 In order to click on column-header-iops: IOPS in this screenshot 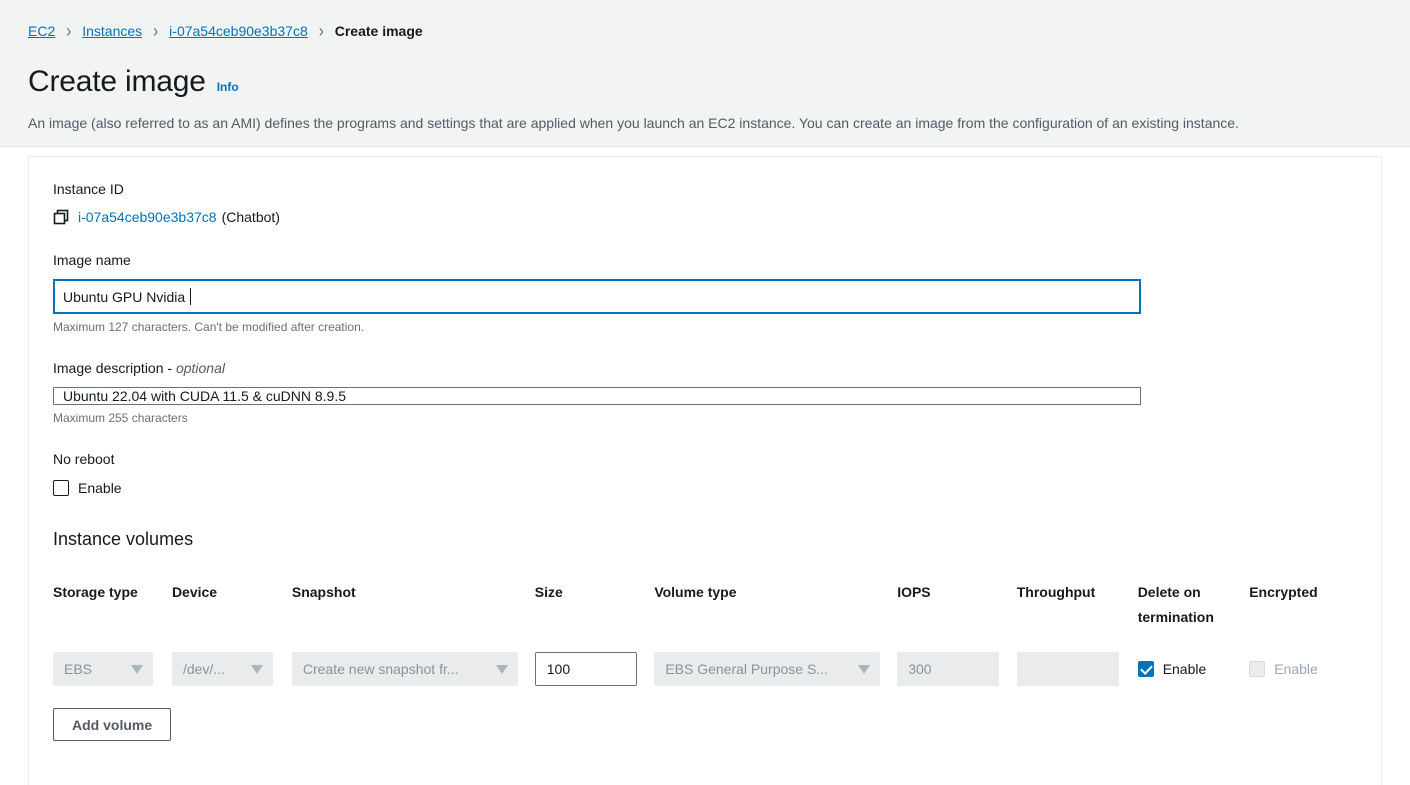, I will do `click(914, 592)`.